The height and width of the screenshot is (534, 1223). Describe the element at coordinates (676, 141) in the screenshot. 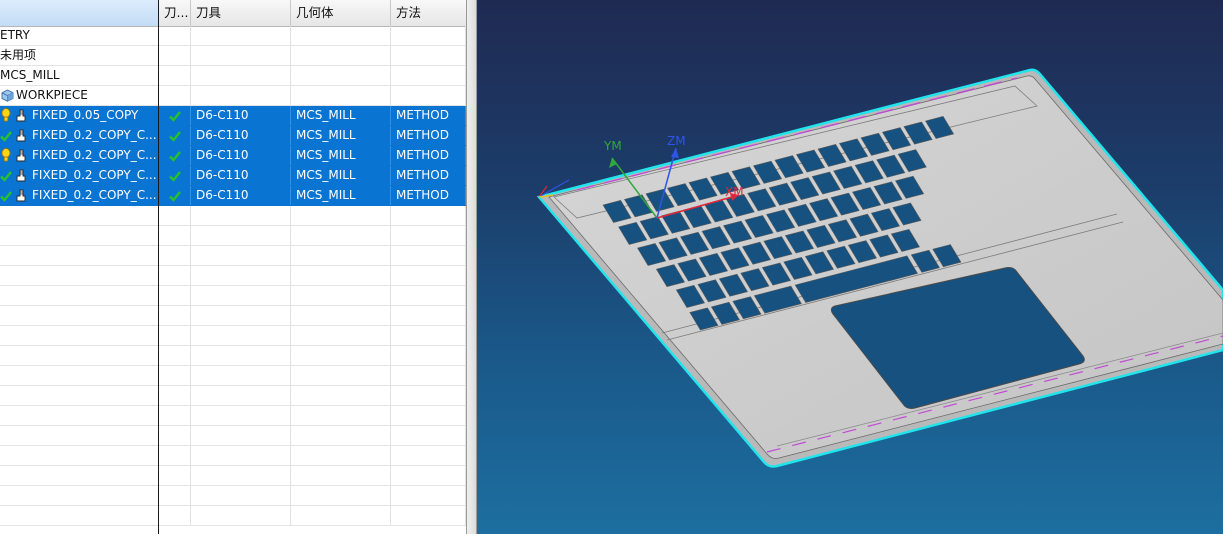

I see `axis-label-z: ZM` at that location.